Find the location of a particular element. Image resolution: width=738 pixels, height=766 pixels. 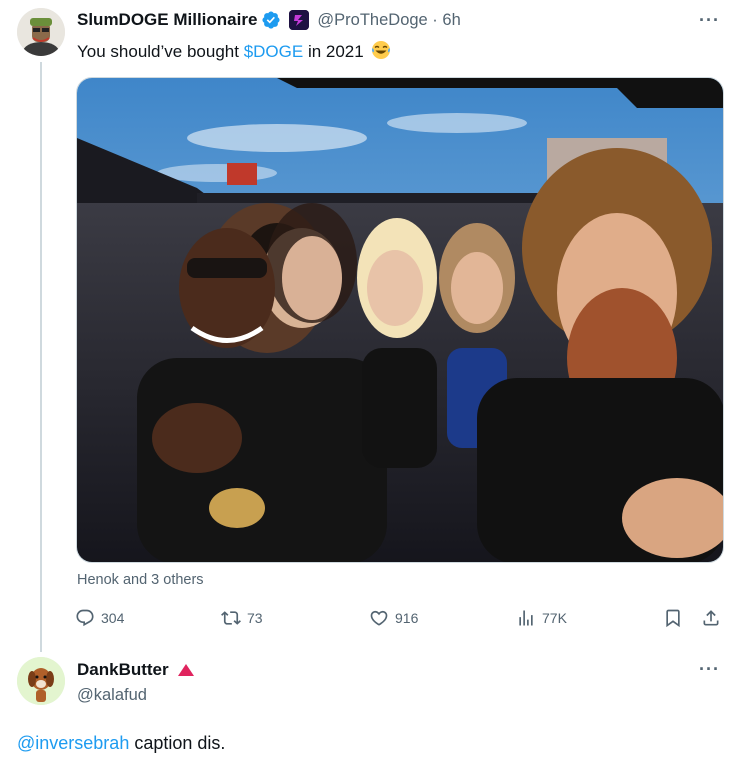

reply-count: 304 is located at coordinates (113, 618).